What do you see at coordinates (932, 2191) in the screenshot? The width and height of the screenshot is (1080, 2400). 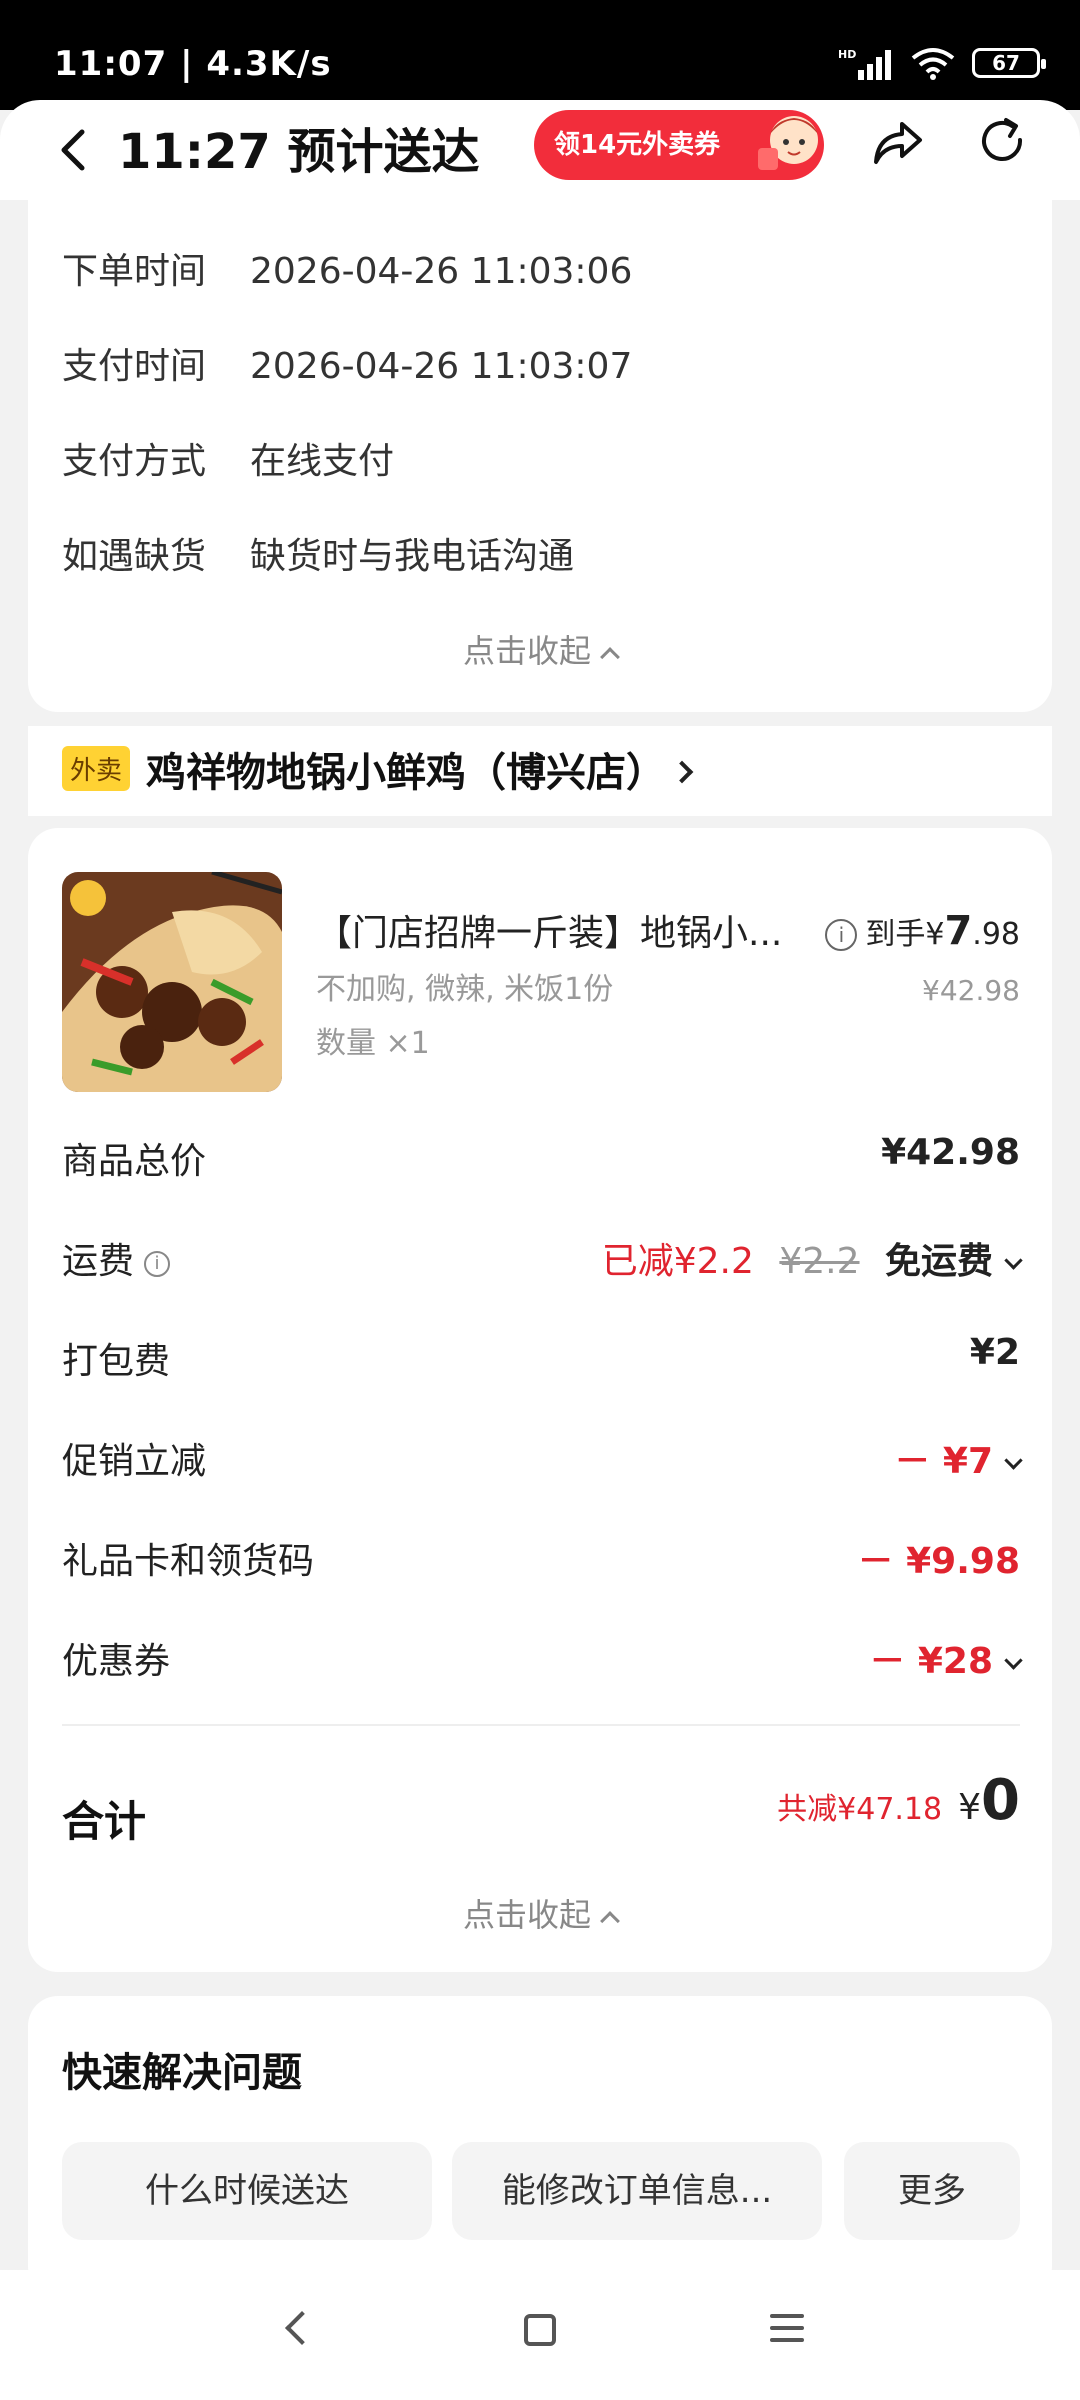 I see `chip-more: 更多` at bounding box center [932, 2191].